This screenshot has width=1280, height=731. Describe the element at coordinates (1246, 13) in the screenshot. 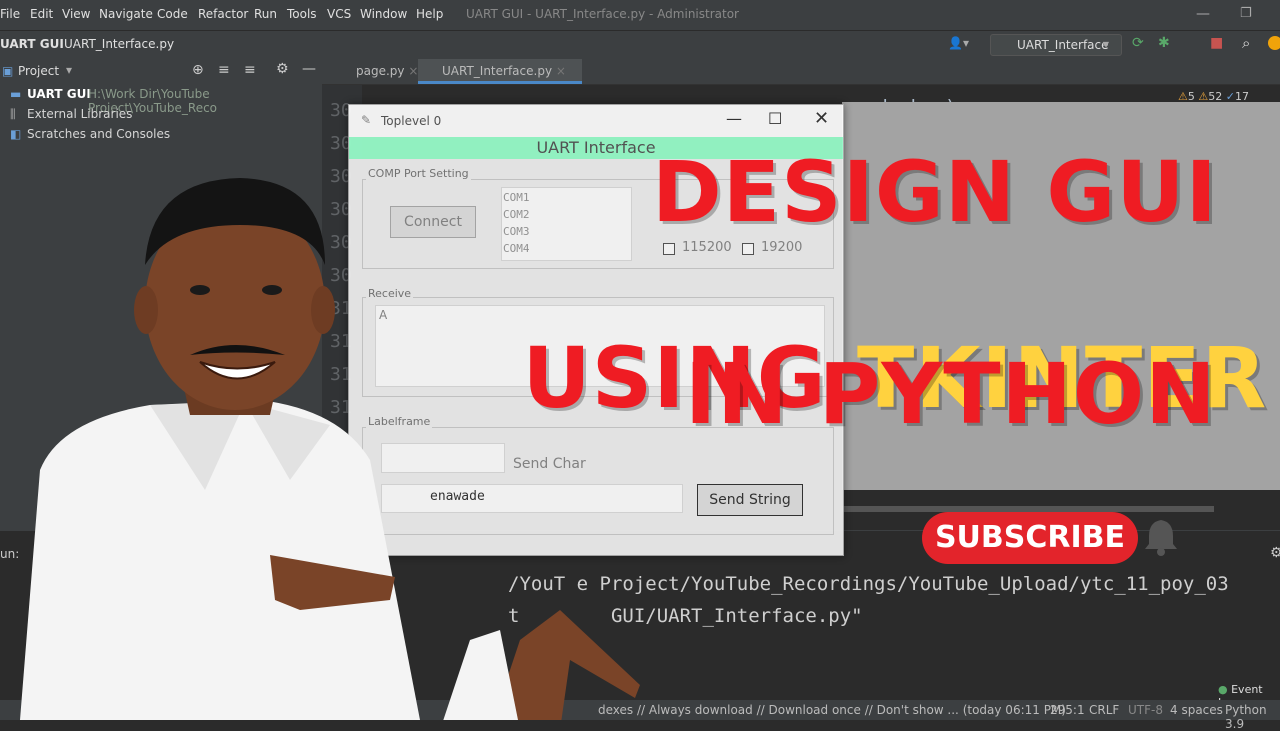

I see `maximize-icon: ❐` at that location.